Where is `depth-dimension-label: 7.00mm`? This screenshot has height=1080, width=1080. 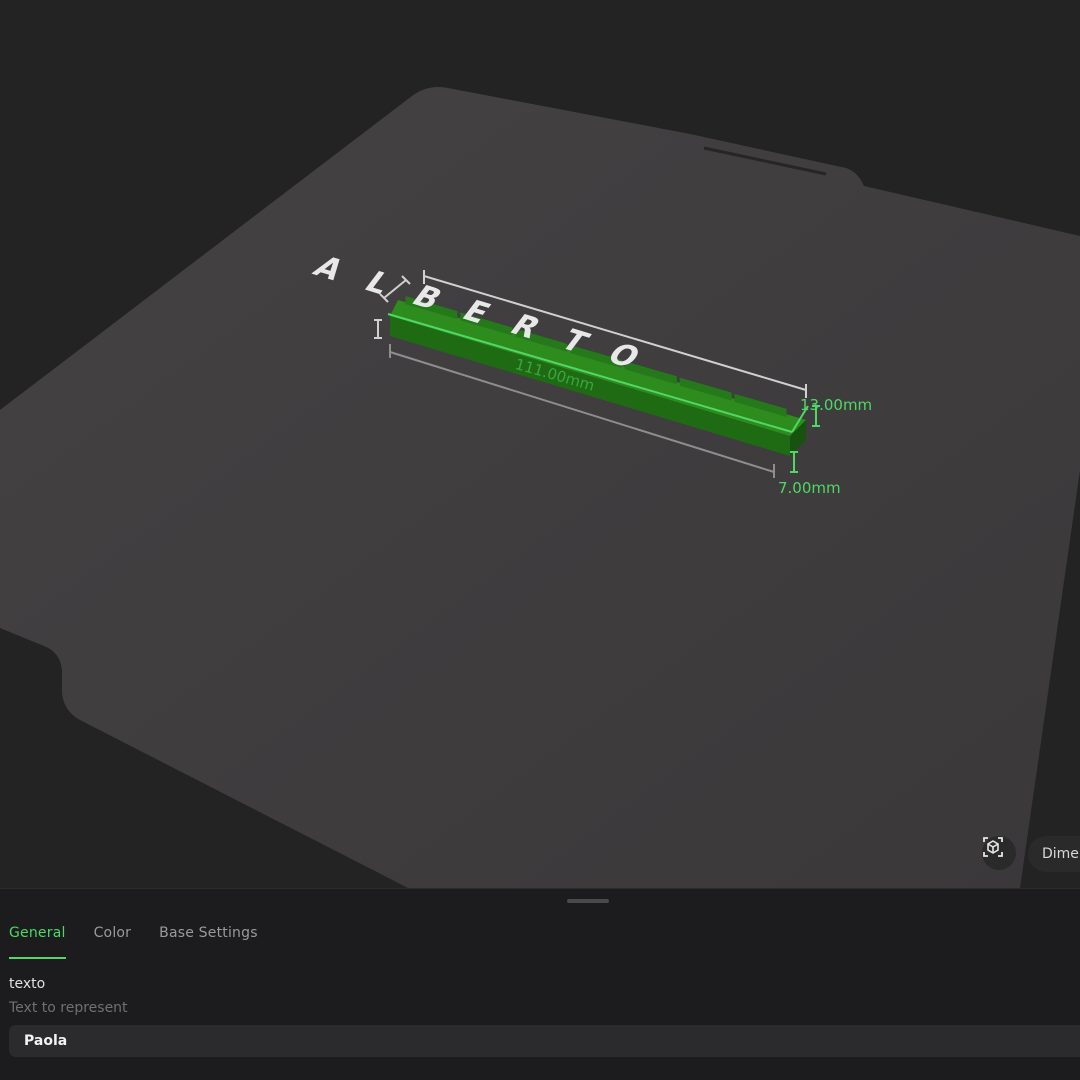
depth-dimension-label: 7.00mm is located at coordinates (809, 488).